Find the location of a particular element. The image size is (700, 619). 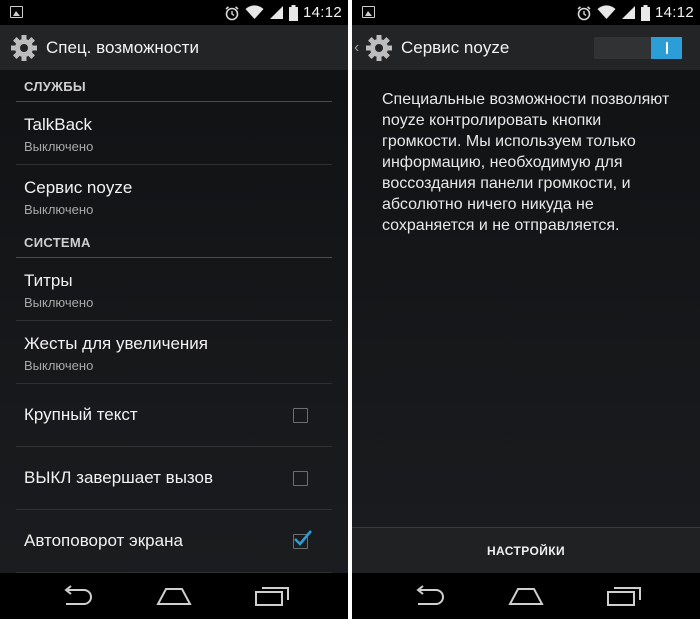

list-item-noyze-service: Сервис noyze Выключено is located at coordinates (174, 196).